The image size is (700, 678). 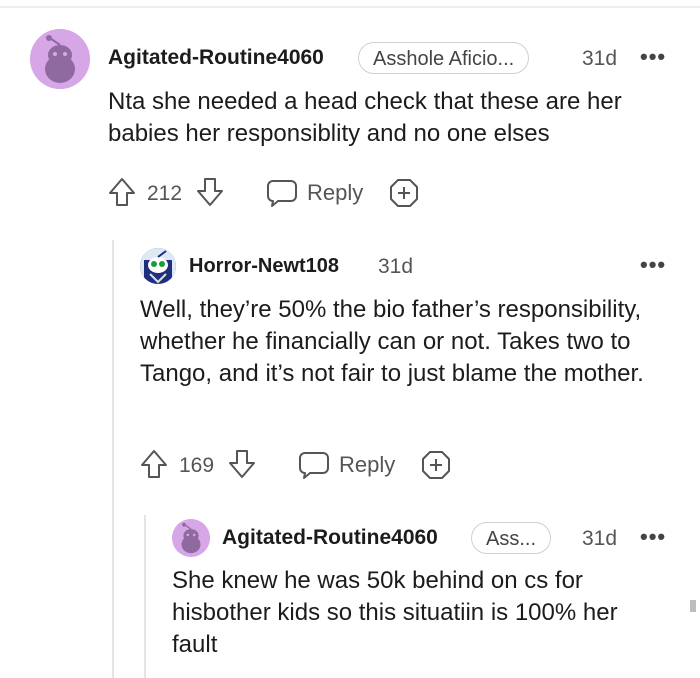 What do you see at coordinates (350, 7) in the screenshot?
I see `top-divider` at bounding box center [350, 7].